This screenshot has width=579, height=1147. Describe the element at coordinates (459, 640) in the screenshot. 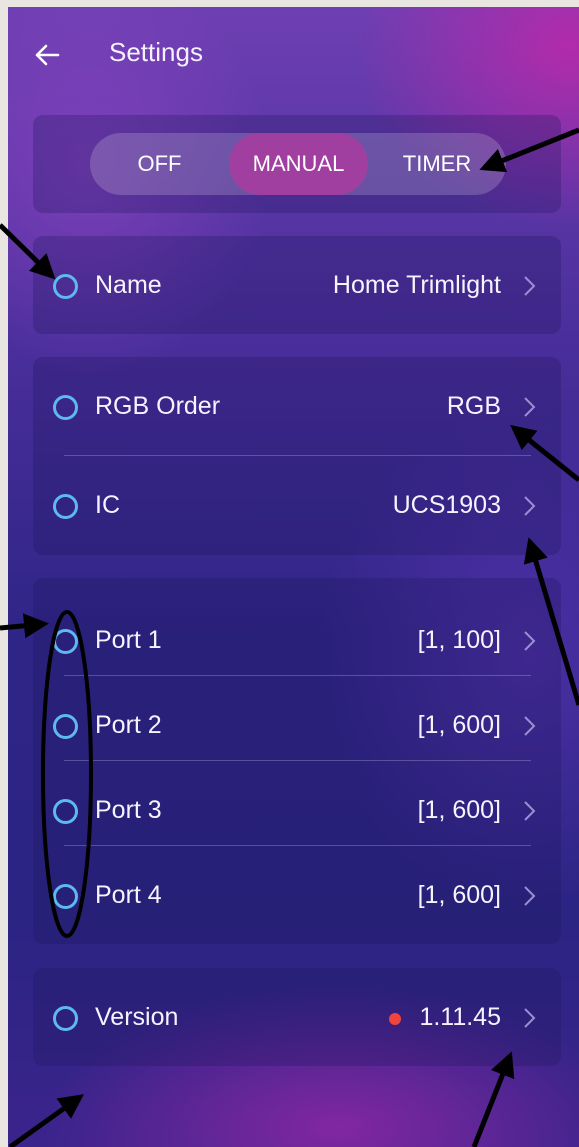

I see `port-range-value: [1, 100]` at that location.